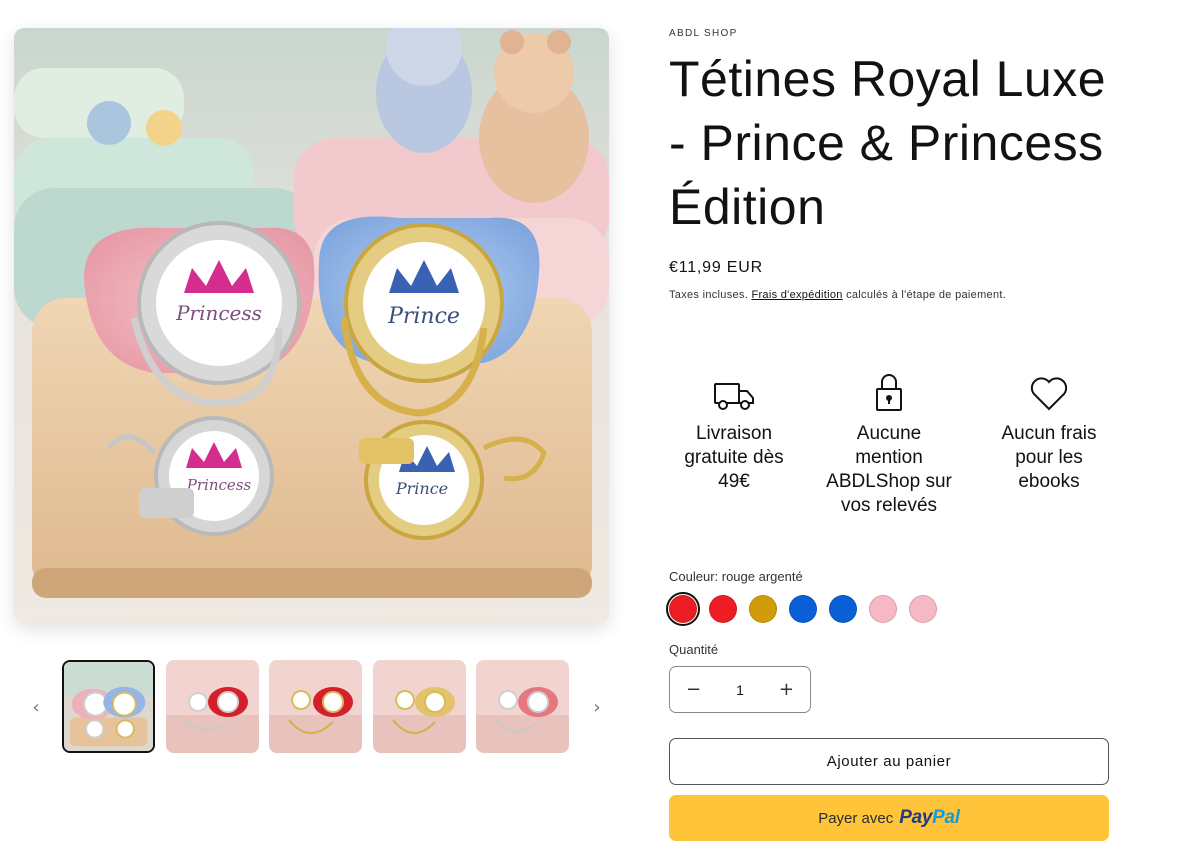 This screenshot has width=1195, height=853. I want to click on chevron-right-icon: ›, so click(597, 707).